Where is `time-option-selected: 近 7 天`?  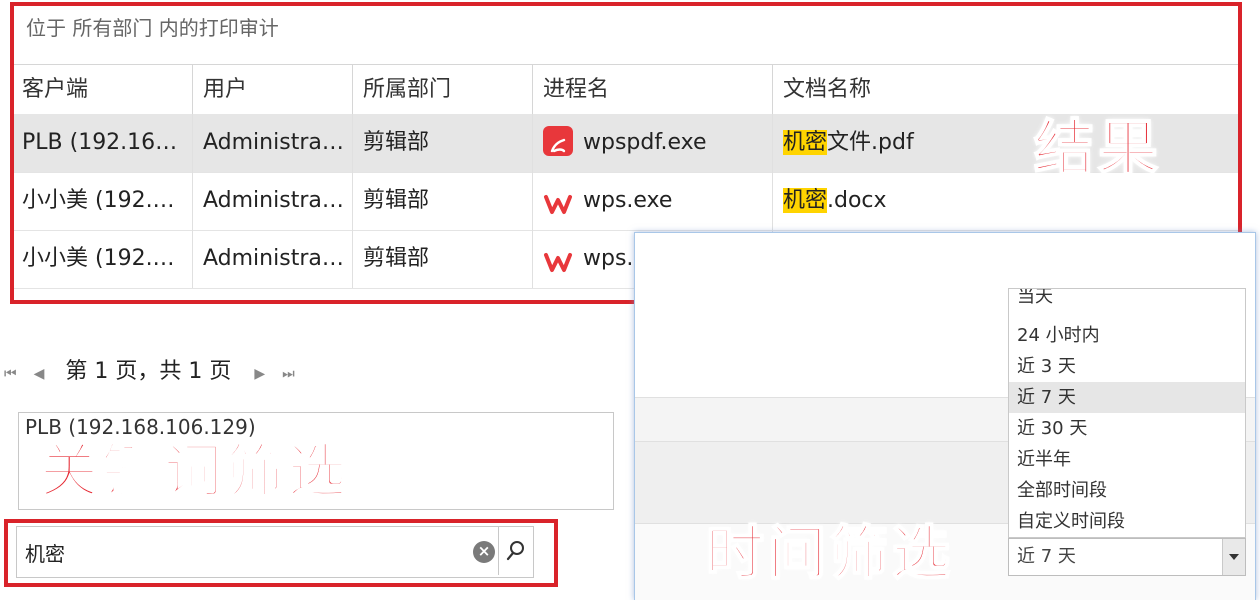 time-option-selected: 近 7 天 is located at coordinates (1127, 397).